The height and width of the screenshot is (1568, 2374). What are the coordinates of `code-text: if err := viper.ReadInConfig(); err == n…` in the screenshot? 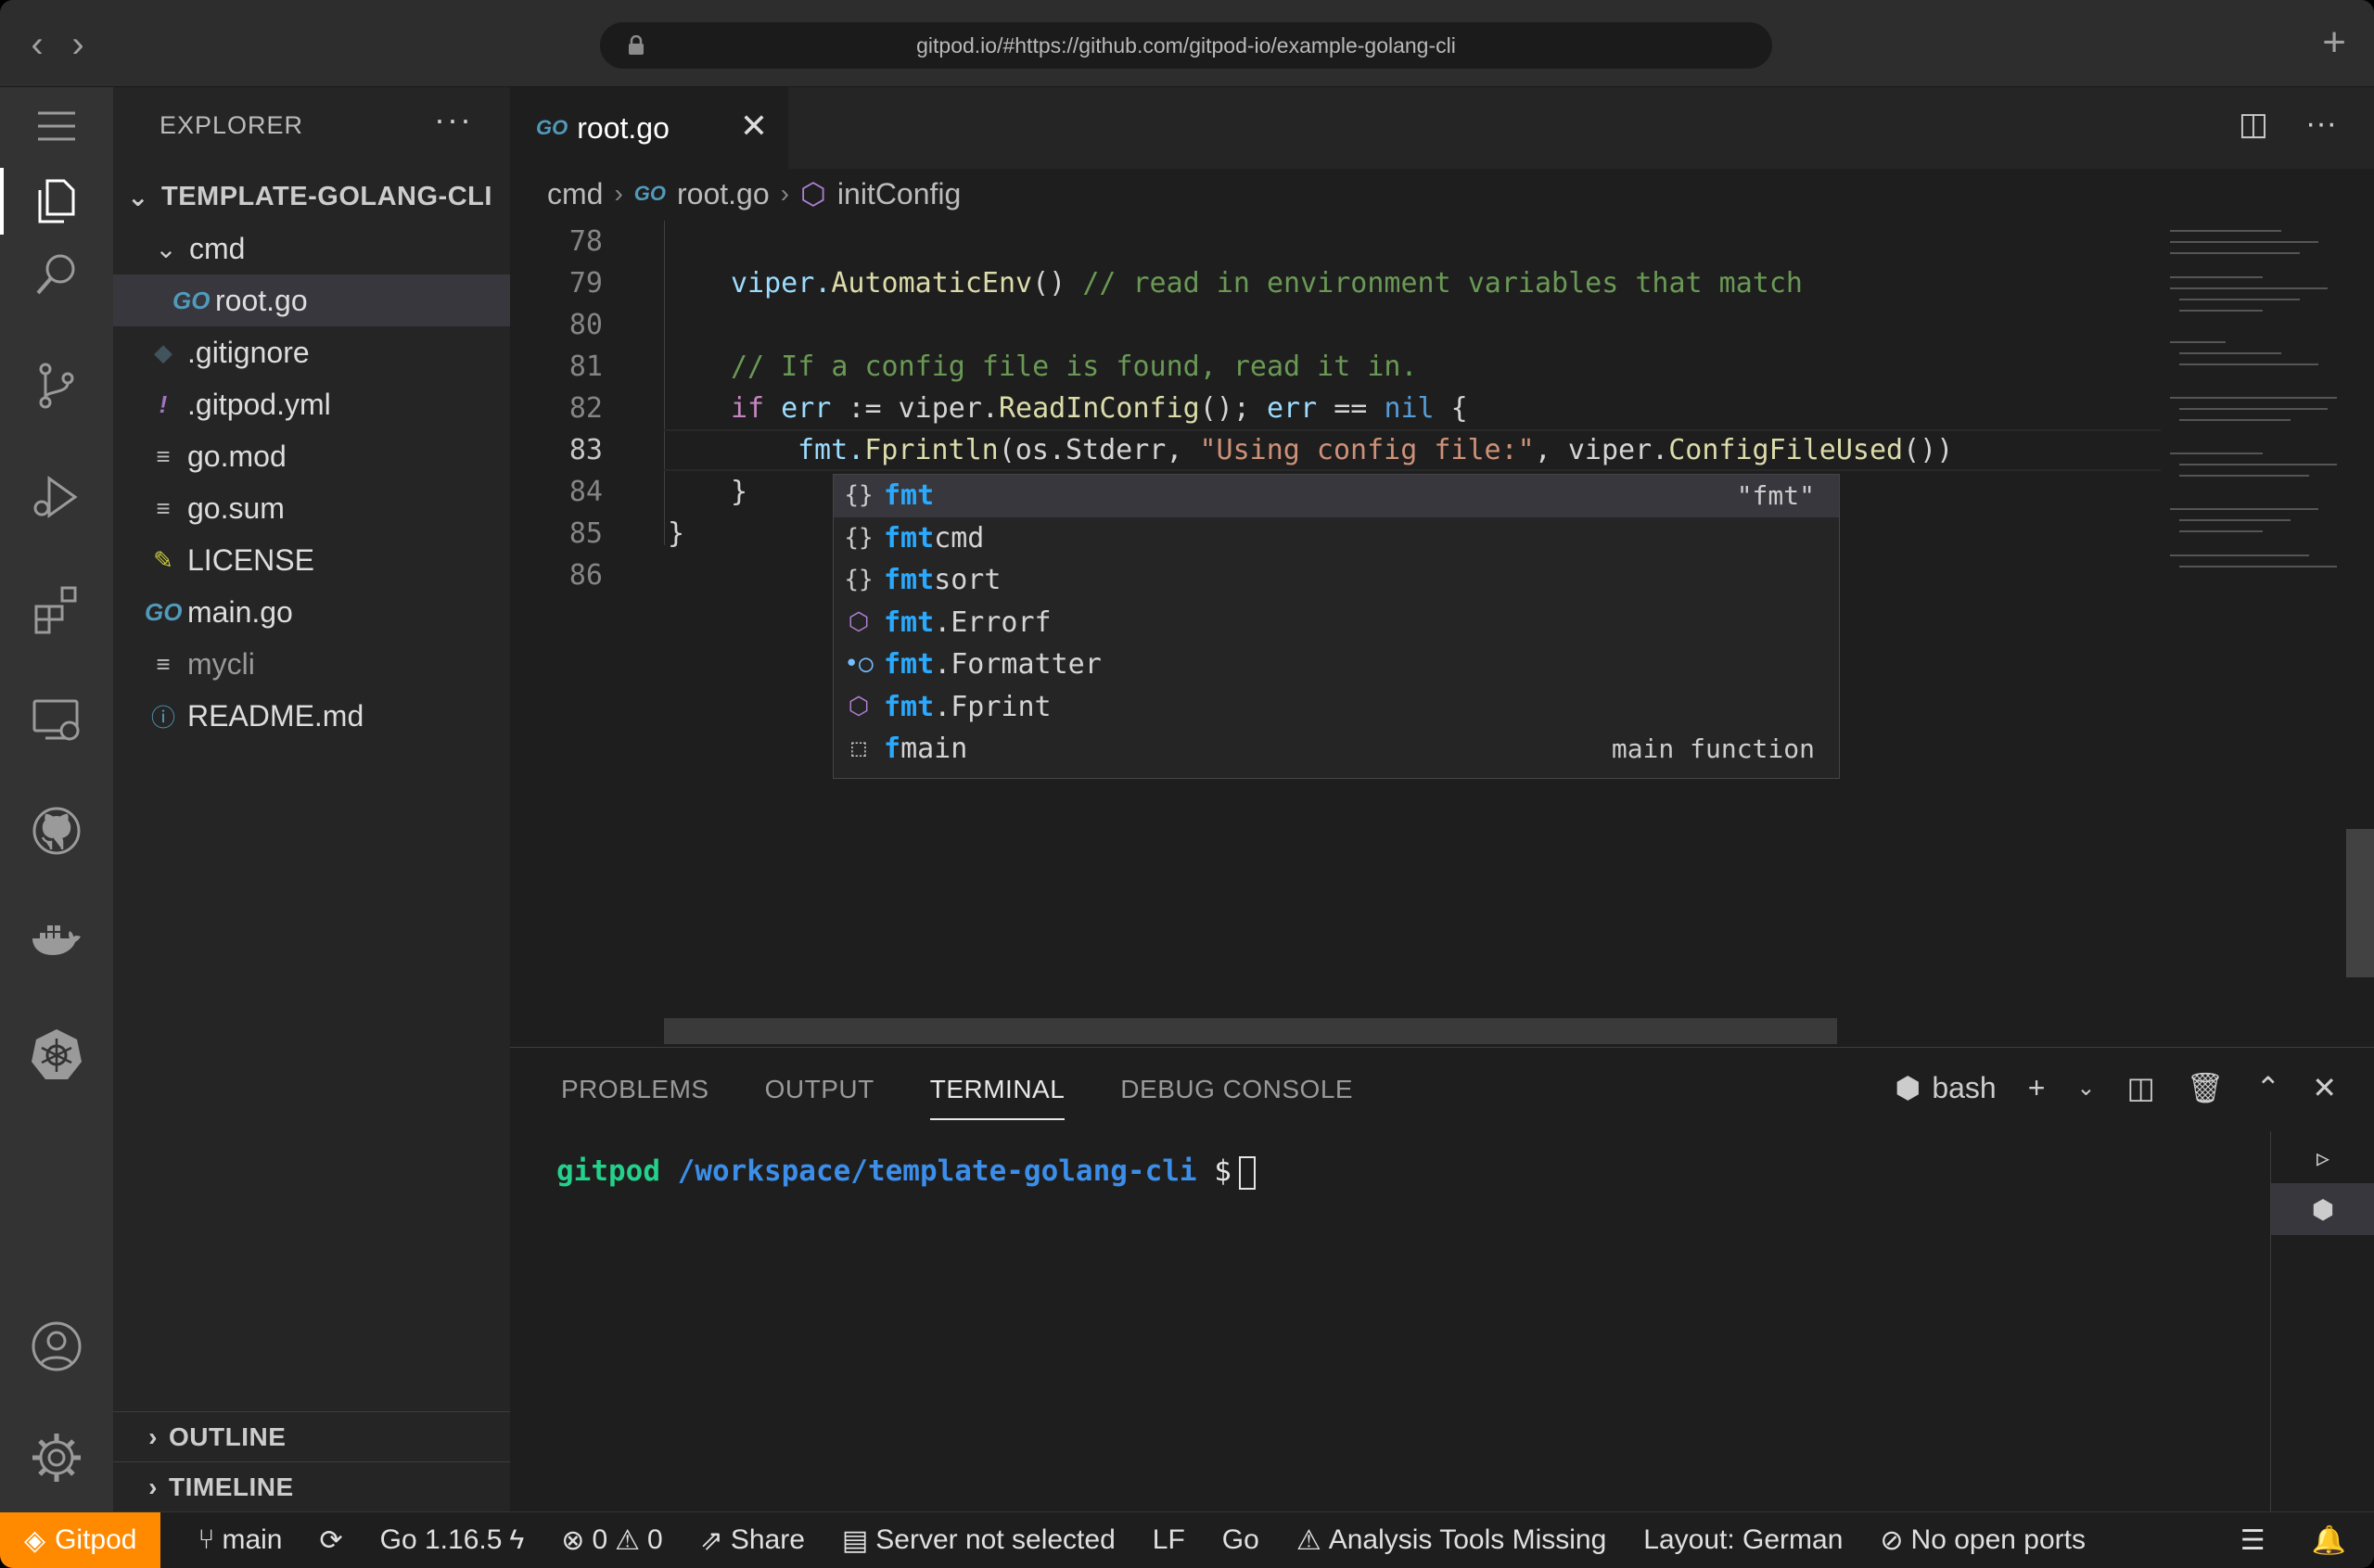 It's located at (1099, 408).